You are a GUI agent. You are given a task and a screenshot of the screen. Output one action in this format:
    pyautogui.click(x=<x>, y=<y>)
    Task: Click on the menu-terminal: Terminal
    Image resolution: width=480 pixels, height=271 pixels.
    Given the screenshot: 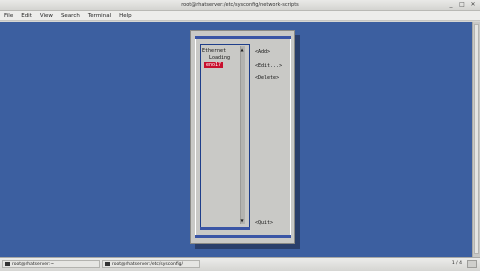 What is the action you would take?
    pyautogui.click(x=99, y=15)
    